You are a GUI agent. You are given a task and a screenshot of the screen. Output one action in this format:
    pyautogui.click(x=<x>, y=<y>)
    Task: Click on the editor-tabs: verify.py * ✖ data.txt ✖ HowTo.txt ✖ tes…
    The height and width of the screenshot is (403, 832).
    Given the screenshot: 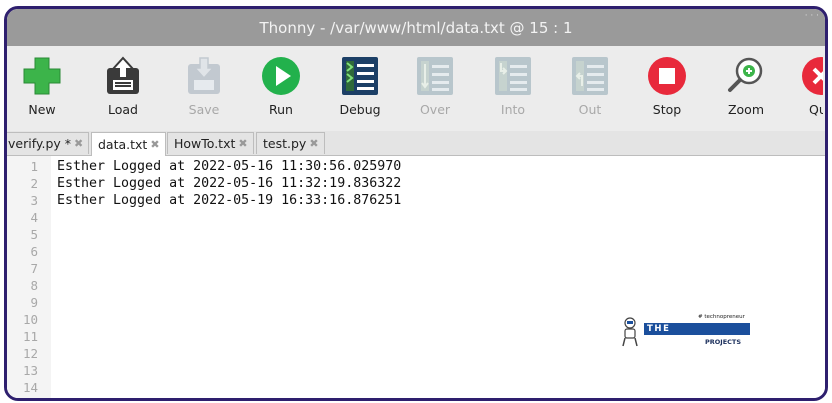 What is the action you would take?
    pyautogui.click(x=416, y=143)
    